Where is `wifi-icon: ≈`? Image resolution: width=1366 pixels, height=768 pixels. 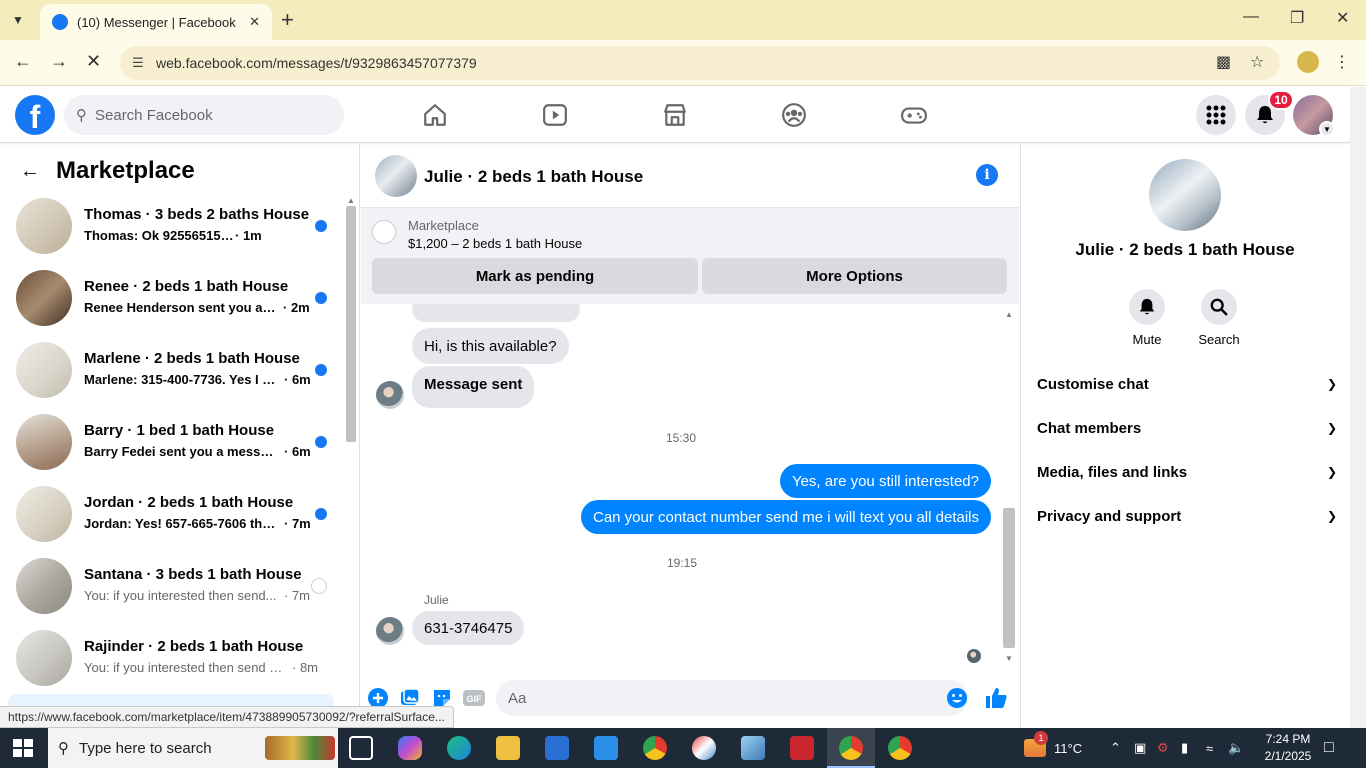
wifi-icon: ≈ is located at coordinates (1209, 748).